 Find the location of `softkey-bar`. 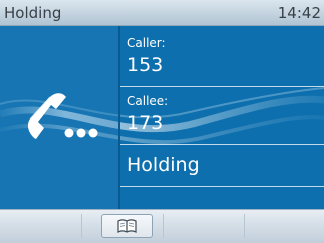

softkey-bar is located at coordinates (162, 226).